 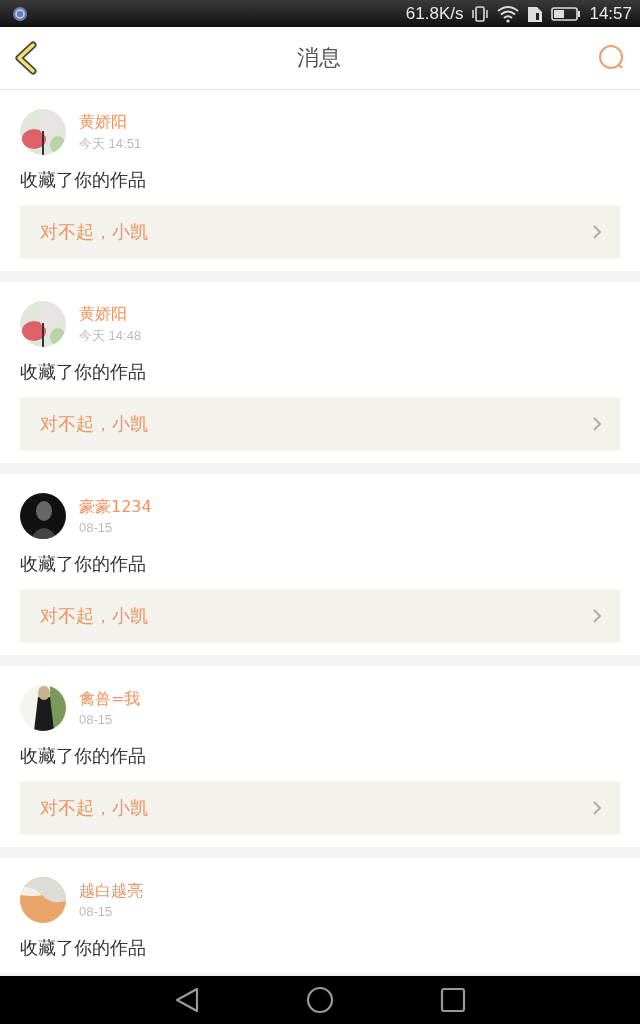 What do you see at coordinates (187, 1000) in the screenshot?
I see `back-nav-button` at bounding box center [187, 1000].